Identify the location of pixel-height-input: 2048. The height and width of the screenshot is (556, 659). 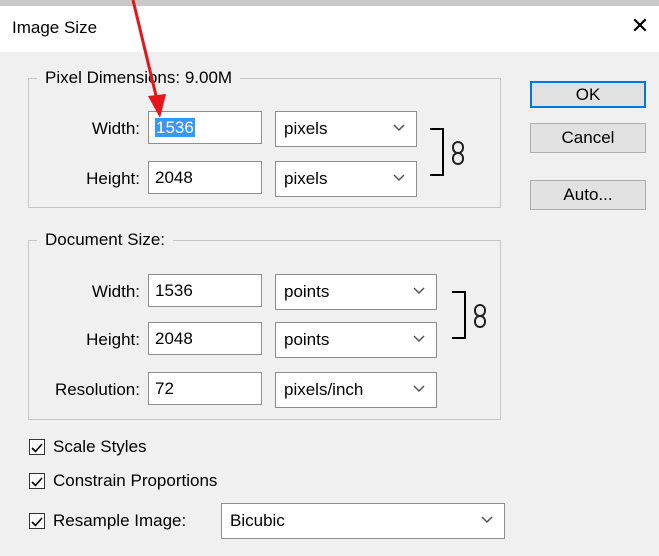
(205, 177).